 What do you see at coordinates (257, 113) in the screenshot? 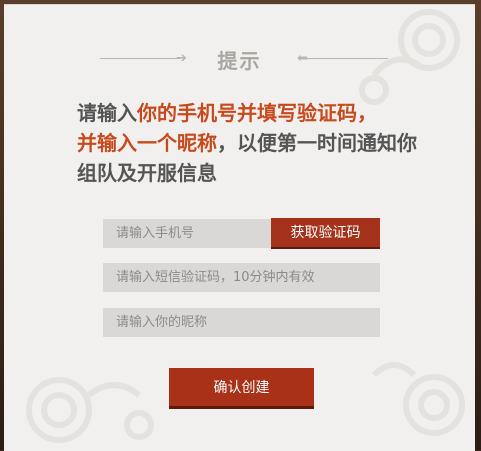
I see `message-highlight: 你的手机号并填写验证码，` at bounding box center [257, 113].